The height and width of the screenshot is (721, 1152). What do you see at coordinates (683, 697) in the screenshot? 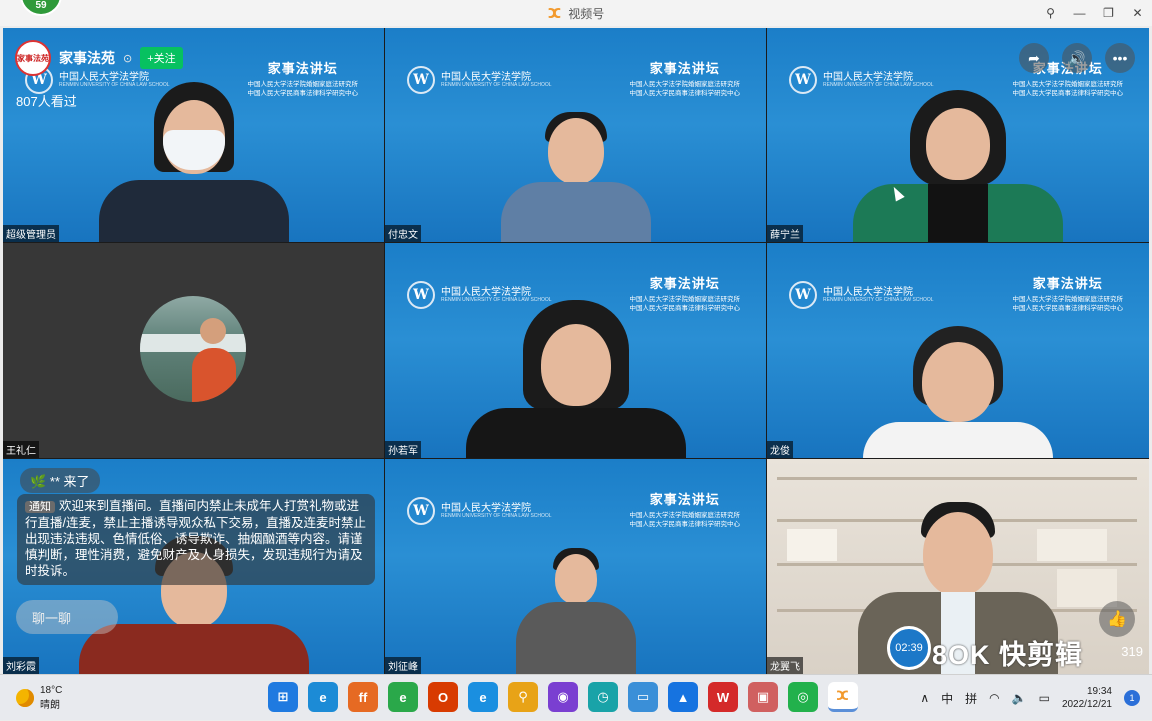
I see `tencent-meeting-icon: ▲` at bounding box center [683, 697].